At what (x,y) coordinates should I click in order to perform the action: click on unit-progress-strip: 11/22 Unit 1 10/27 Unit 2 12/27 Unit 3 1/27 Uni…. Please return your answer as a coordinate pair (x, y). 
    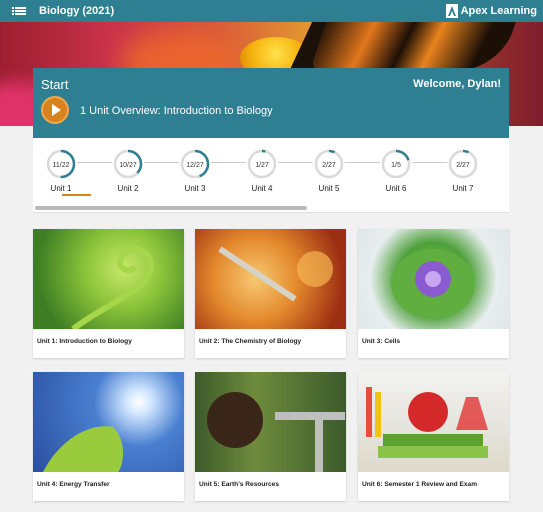
    Looking at the image, I should click on (271, 175).